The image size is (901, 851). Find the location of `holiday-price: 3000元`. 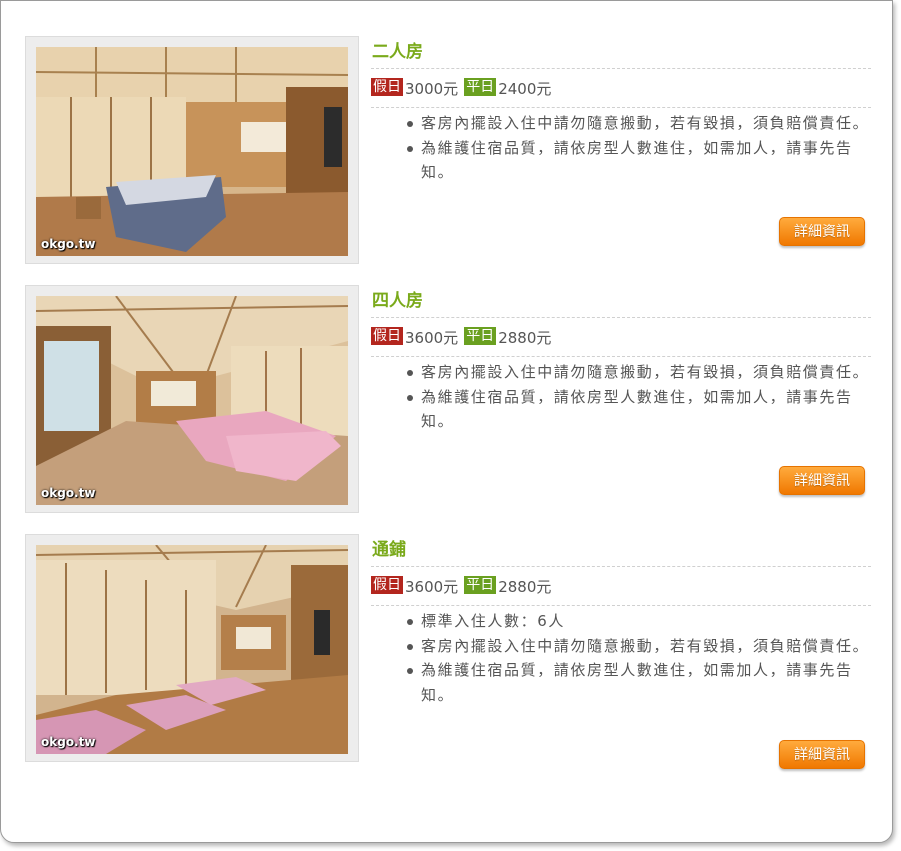

holiday-price: 3000元 is located at coordinates (432, 88).